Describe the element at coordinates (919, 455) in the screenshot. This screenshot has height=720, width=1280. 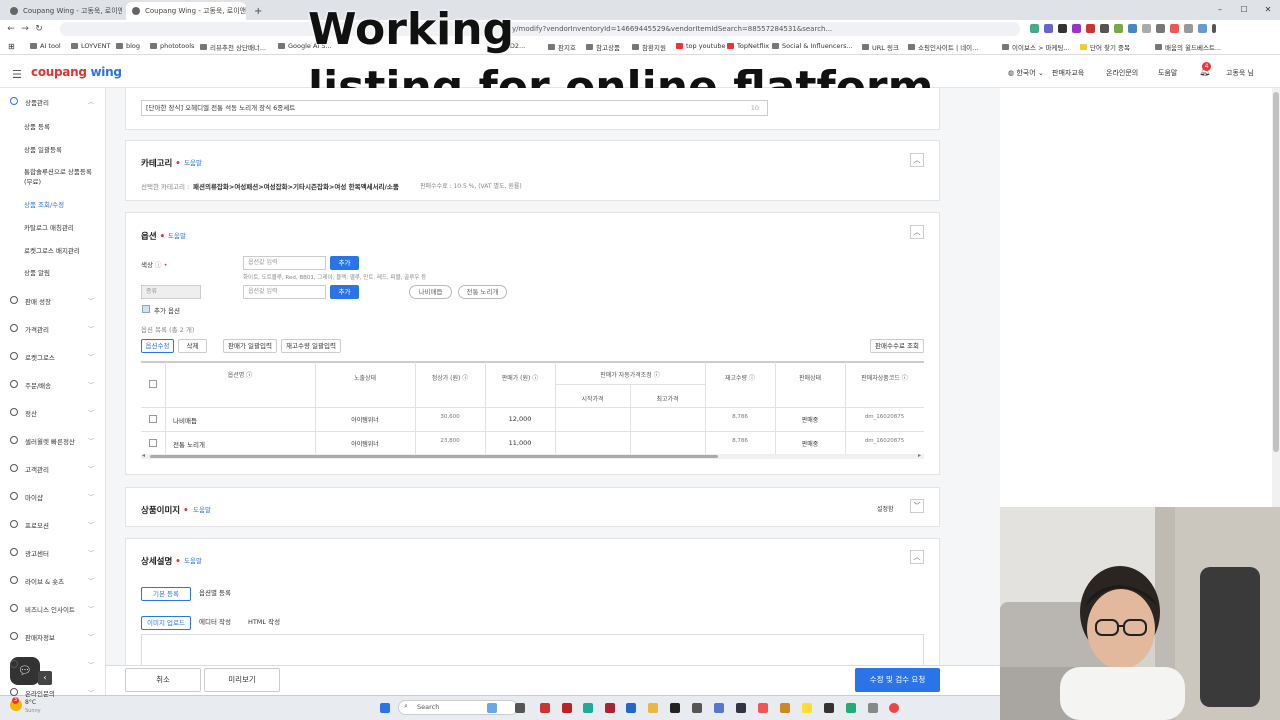
I see `scroll-right-icon: ▸` at that location.